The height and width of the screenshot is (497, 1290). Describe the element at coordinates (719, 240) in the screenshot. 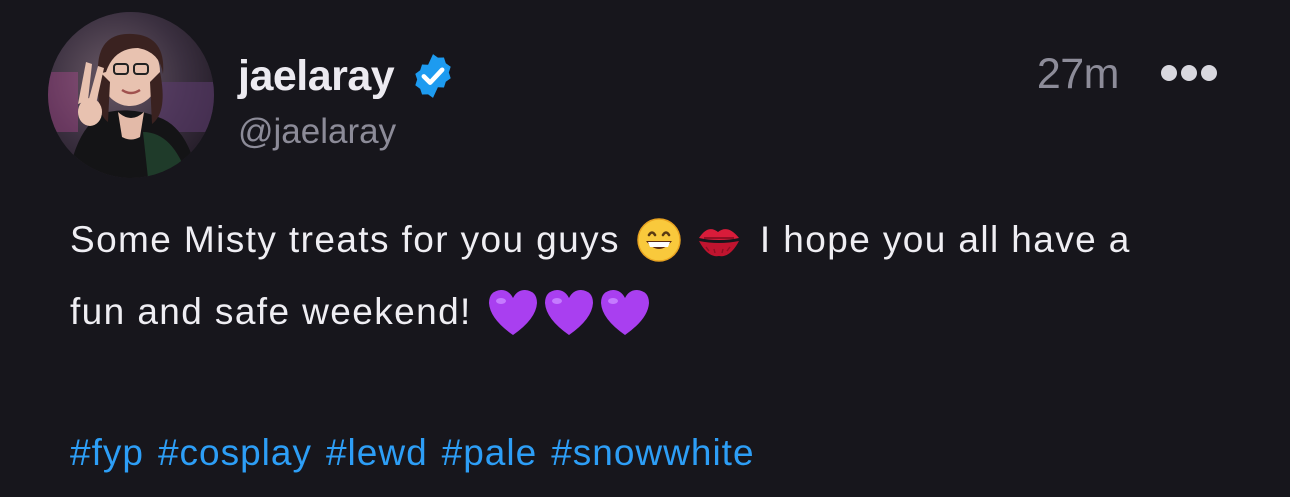

I see `kiss-mark-icon` at that location.